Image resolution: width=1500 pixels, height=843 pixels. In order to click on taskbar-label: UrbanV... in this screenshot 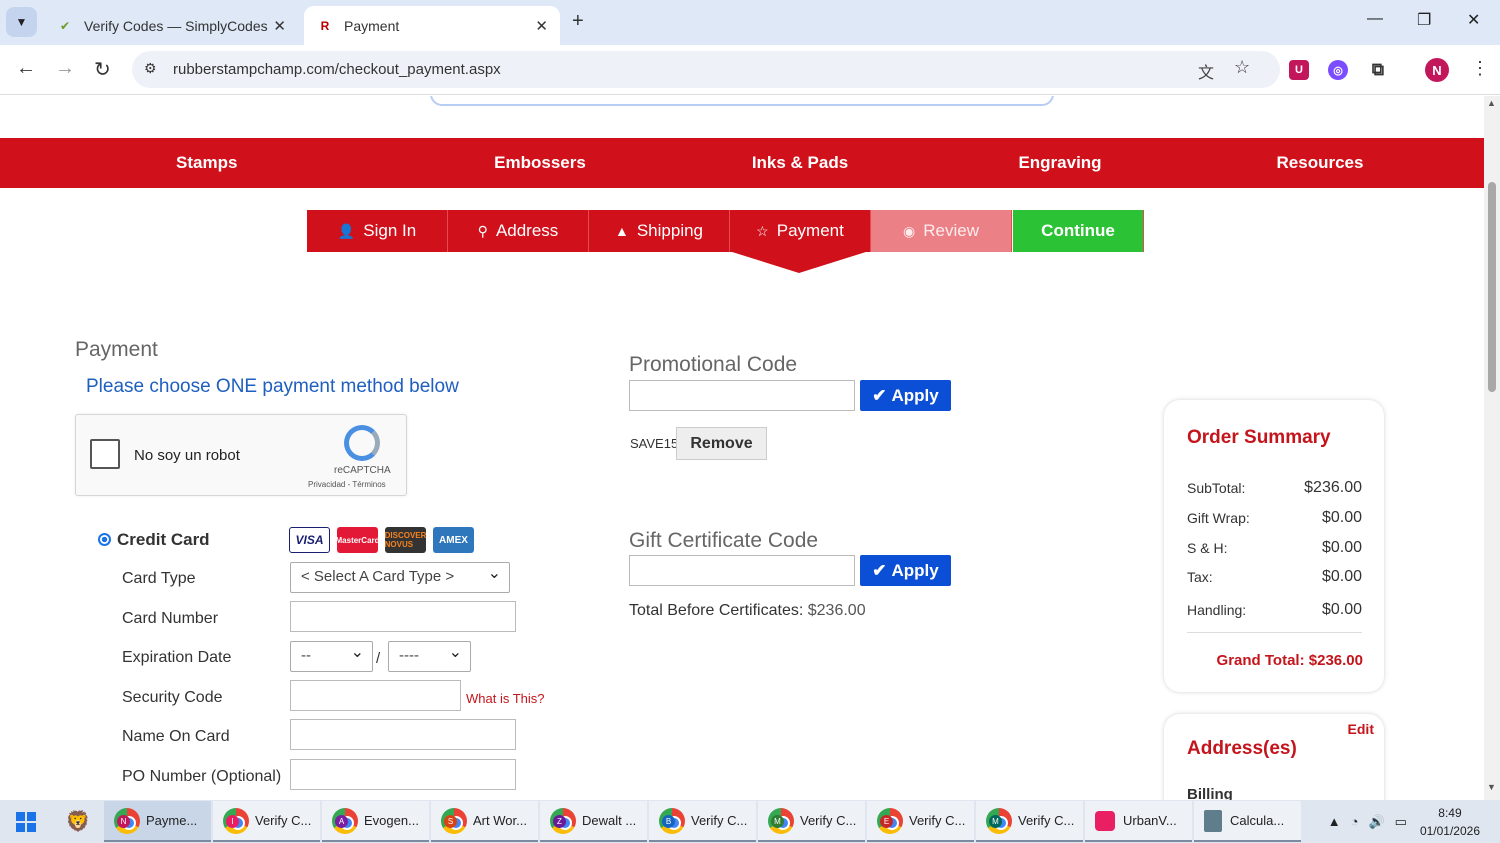, I will do `click(1150, 820)`.